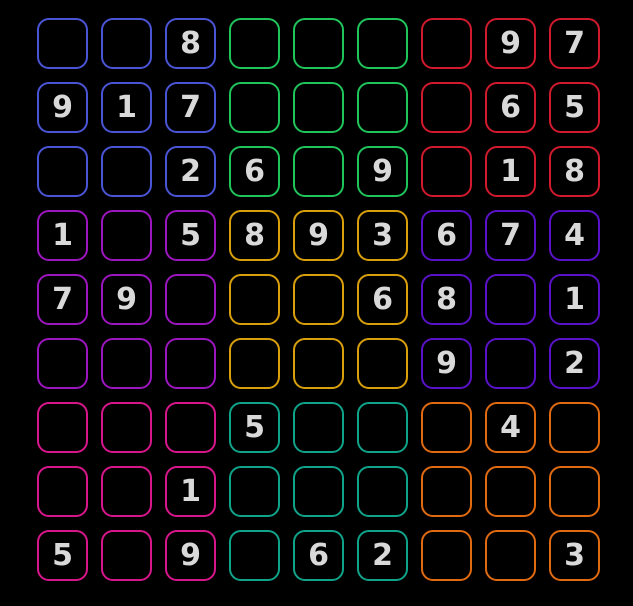 Image resolution: width=633 pixels, height=606 pixels. I want to click on sudoku-cell-r2c7, so click(446, 107).